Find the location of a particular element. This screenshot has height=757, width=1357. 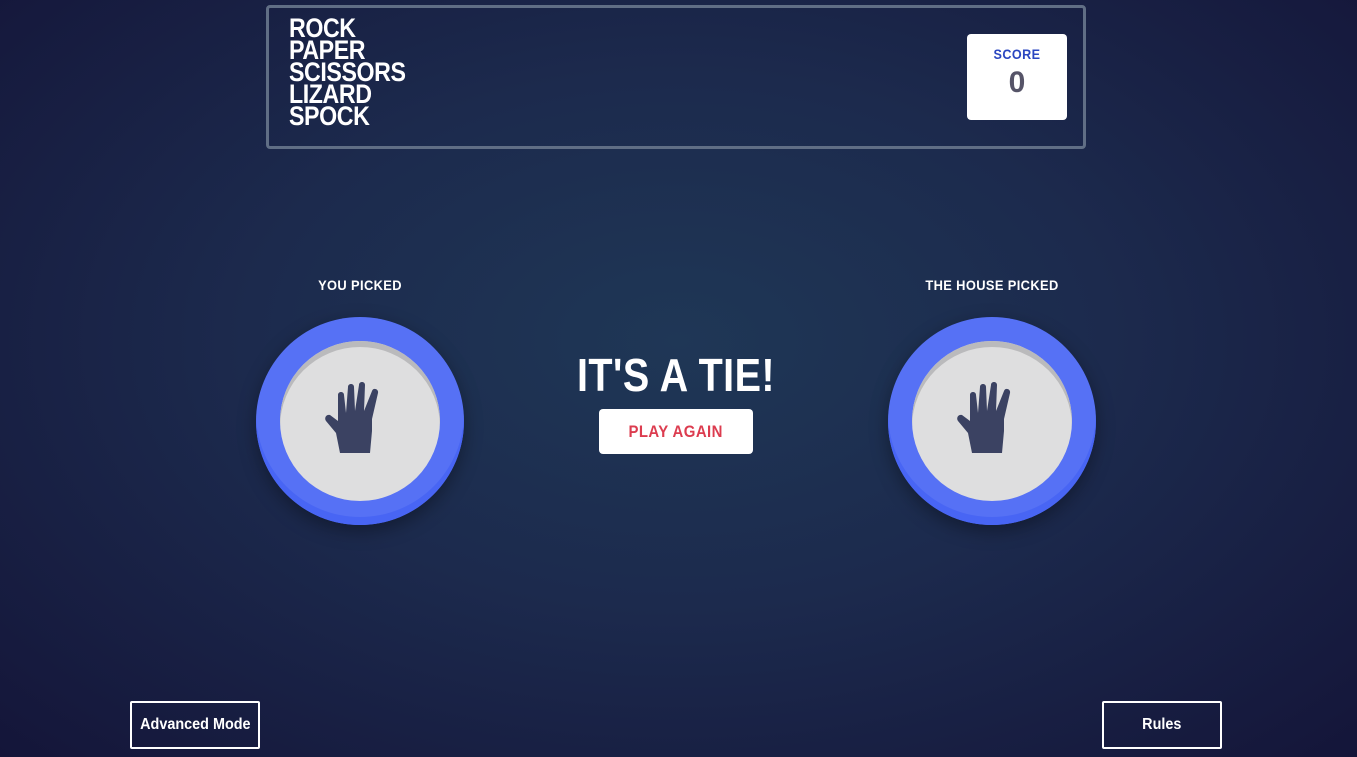

house-pick-label: THE HOUSE PICKED is located at coordinates (992, 285).